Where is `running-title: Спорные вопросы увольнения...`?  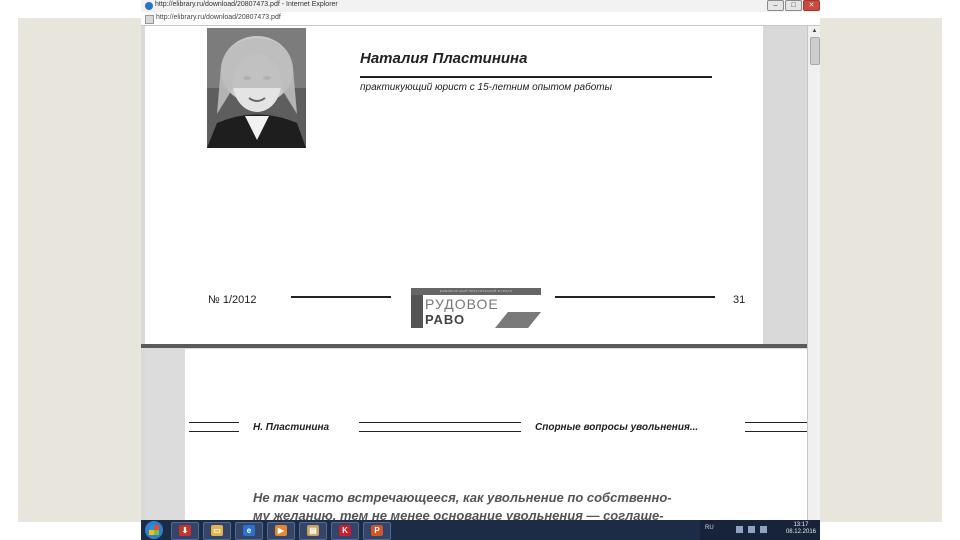 running-title: Спорные вопросы увольнения... is located at coordinates (617, 427).